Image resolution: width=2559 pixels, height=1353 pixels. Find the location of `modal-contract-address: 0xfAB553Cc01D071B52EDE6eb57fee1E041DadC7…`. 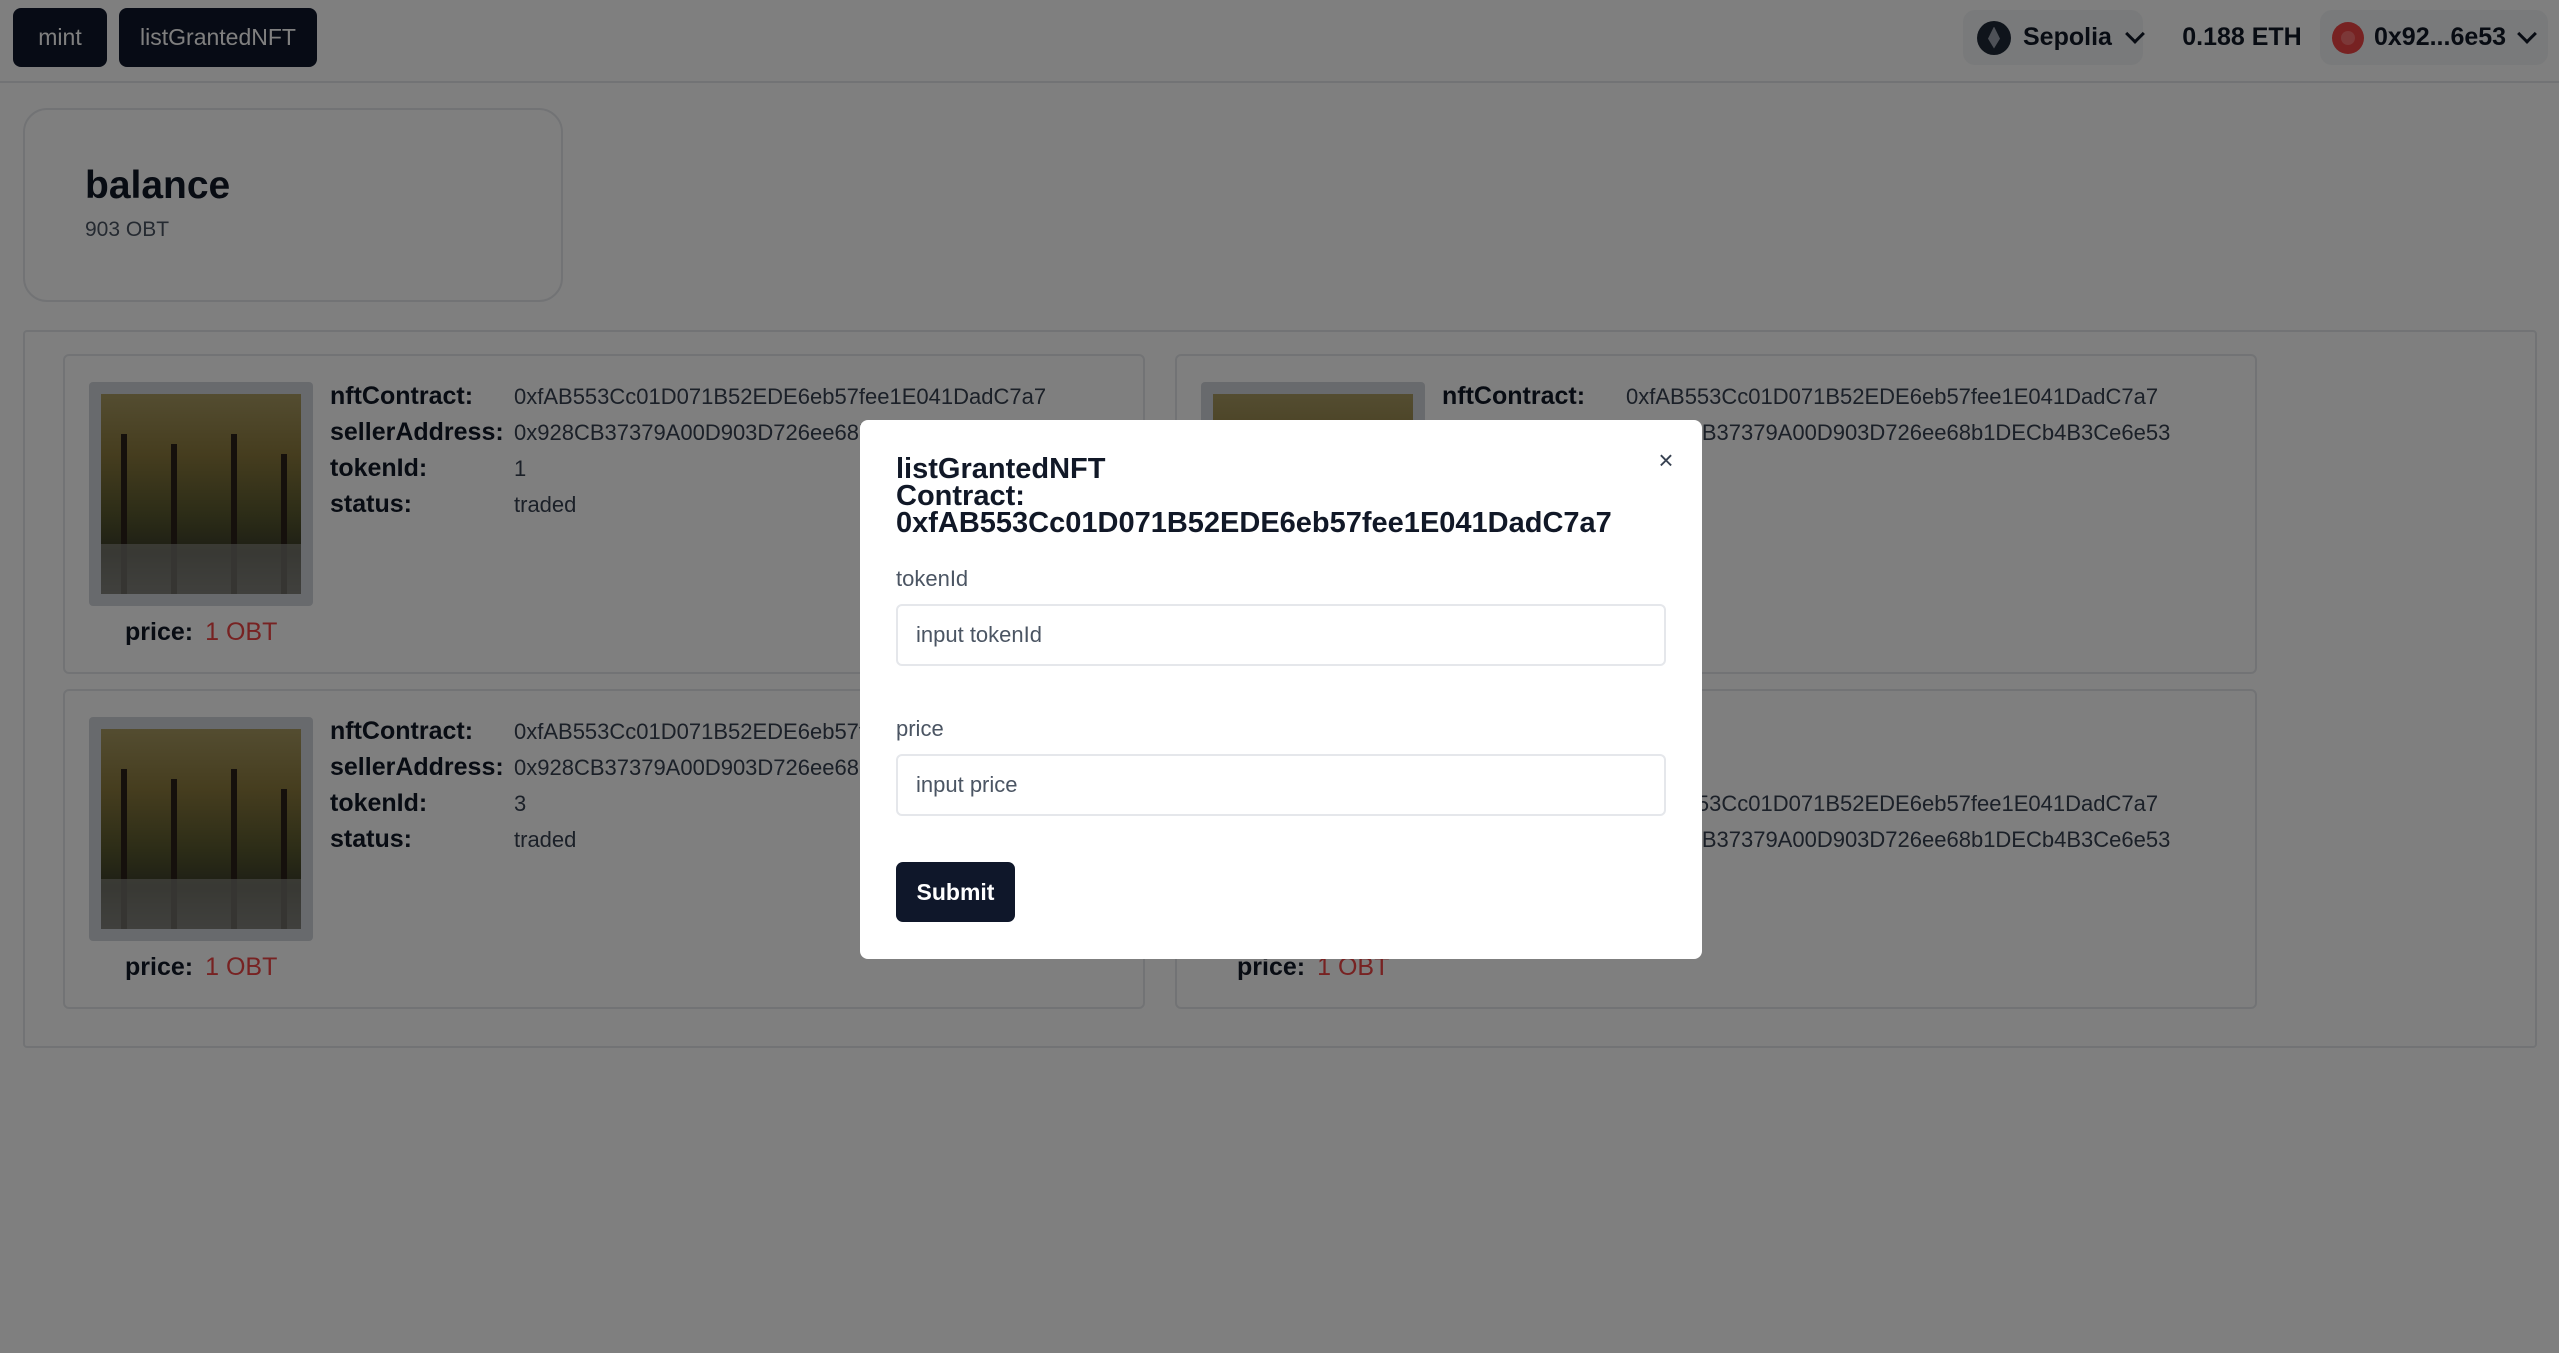

modal-contract-address: 0xfAB553Cc01D071B52EDE6eb57fee1E041DadC7… is located at coordinates (1254, 523).